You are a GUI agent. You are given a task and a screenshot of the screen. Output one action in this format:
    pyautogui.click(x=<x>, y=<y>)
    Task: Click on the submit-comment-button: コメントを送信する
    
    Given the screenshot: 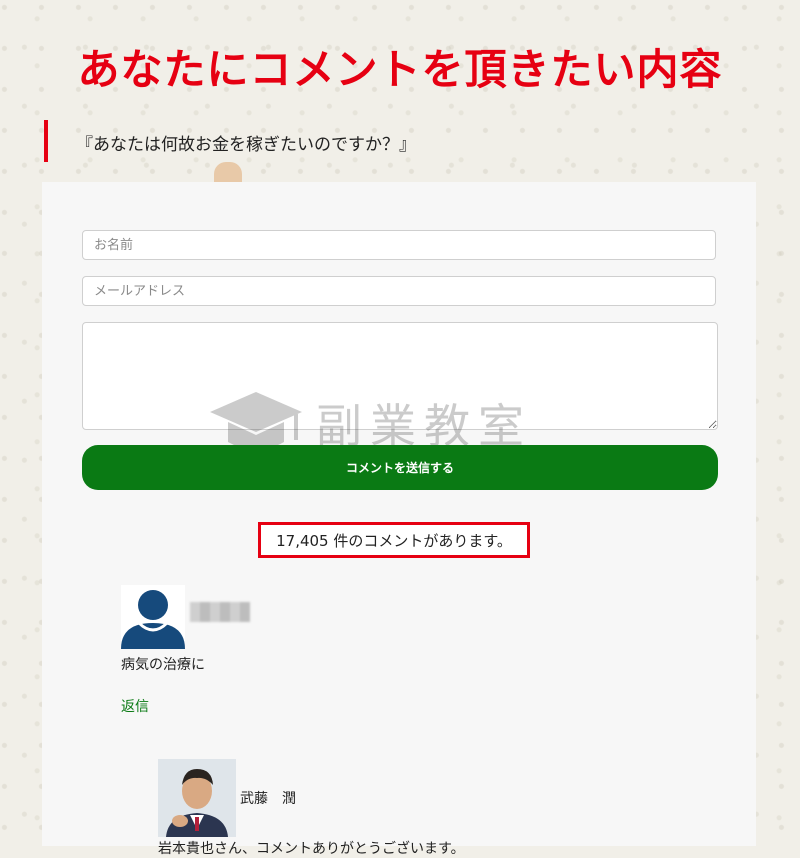 What is the action you would take?
    pyautogui.click(x=400, y=467)
    